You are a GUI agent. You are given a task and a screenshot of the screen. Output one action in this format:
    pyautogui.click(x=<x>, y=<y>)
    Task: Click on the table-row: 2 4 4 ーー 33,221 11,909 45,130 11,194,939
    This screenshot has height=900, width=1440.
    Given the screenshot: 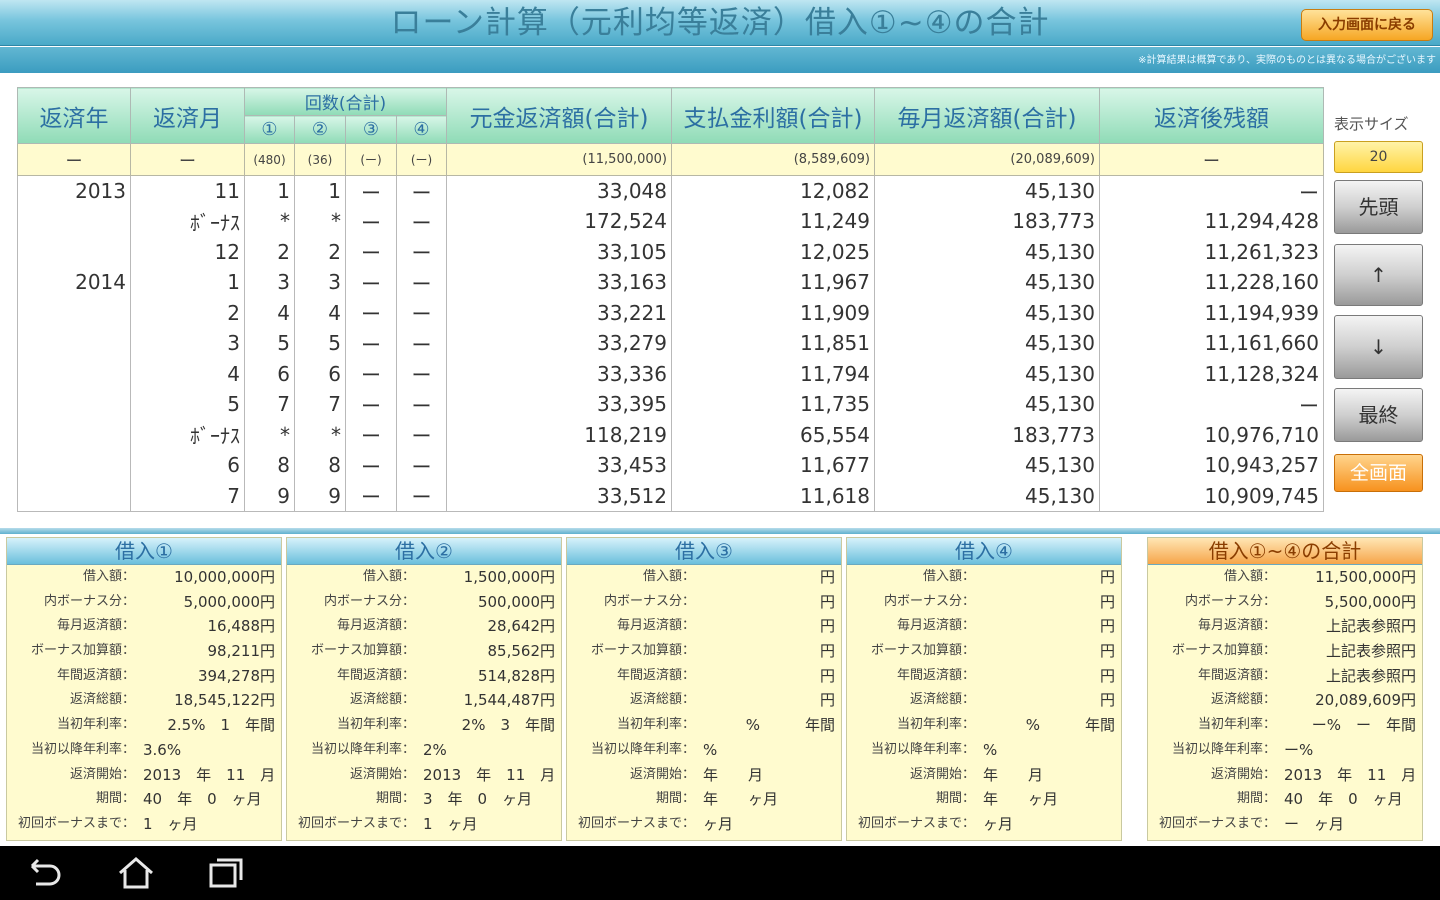 What is the action you would take?
    pyautogui.click(x=670, y=312)
    